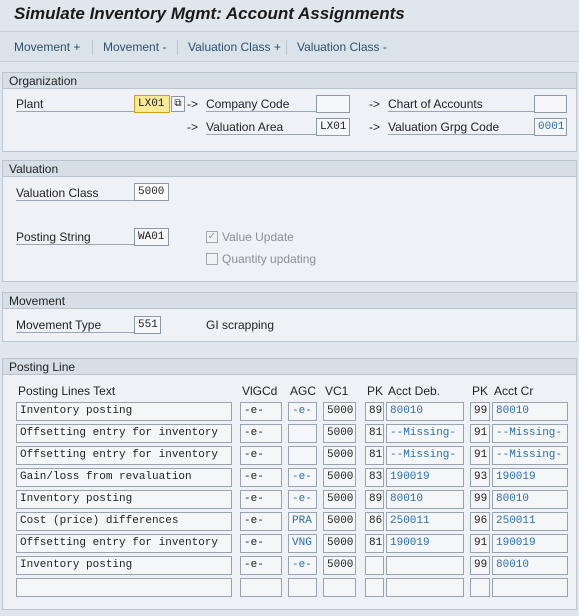  What do you see at coordinates (480, 391) in the screenshot?
I see `column-header-pk-credit: PK` at bounding box center [480, 391].